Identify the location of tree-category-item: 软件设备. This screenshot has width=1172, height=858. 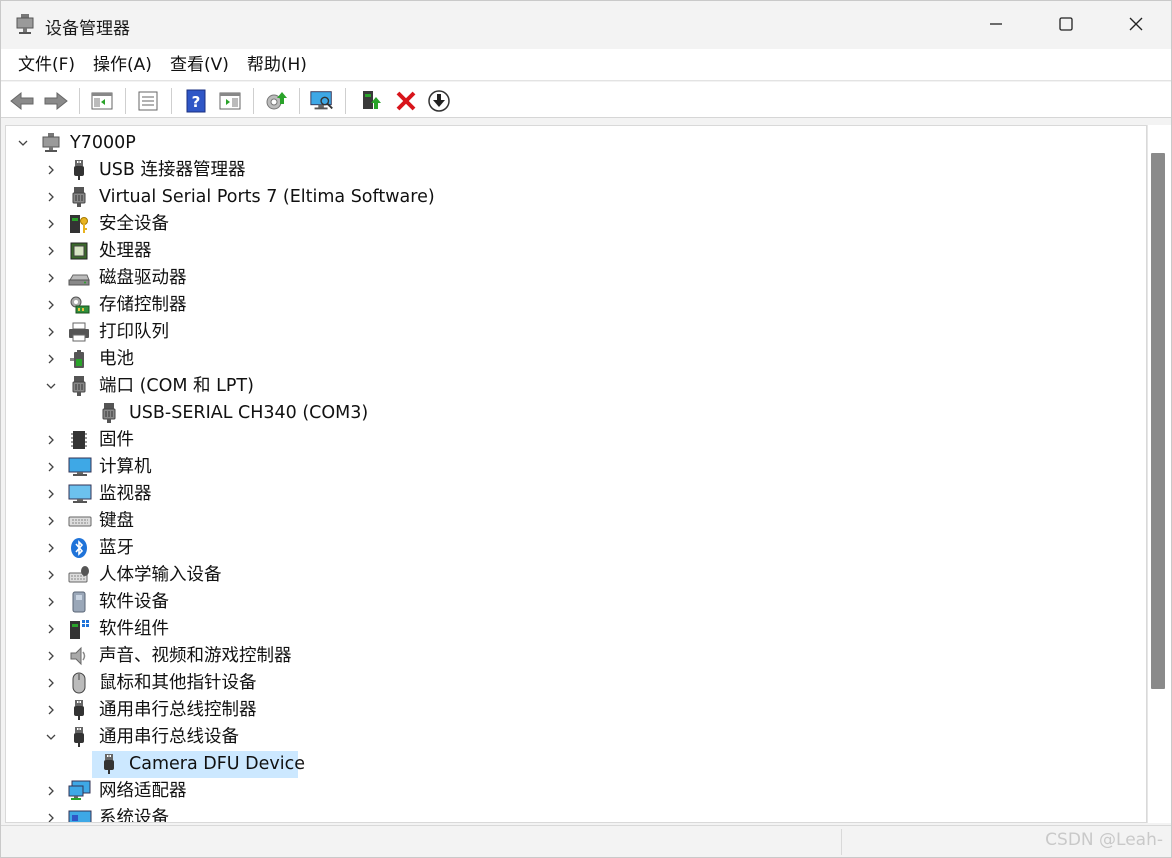
(576, 602).